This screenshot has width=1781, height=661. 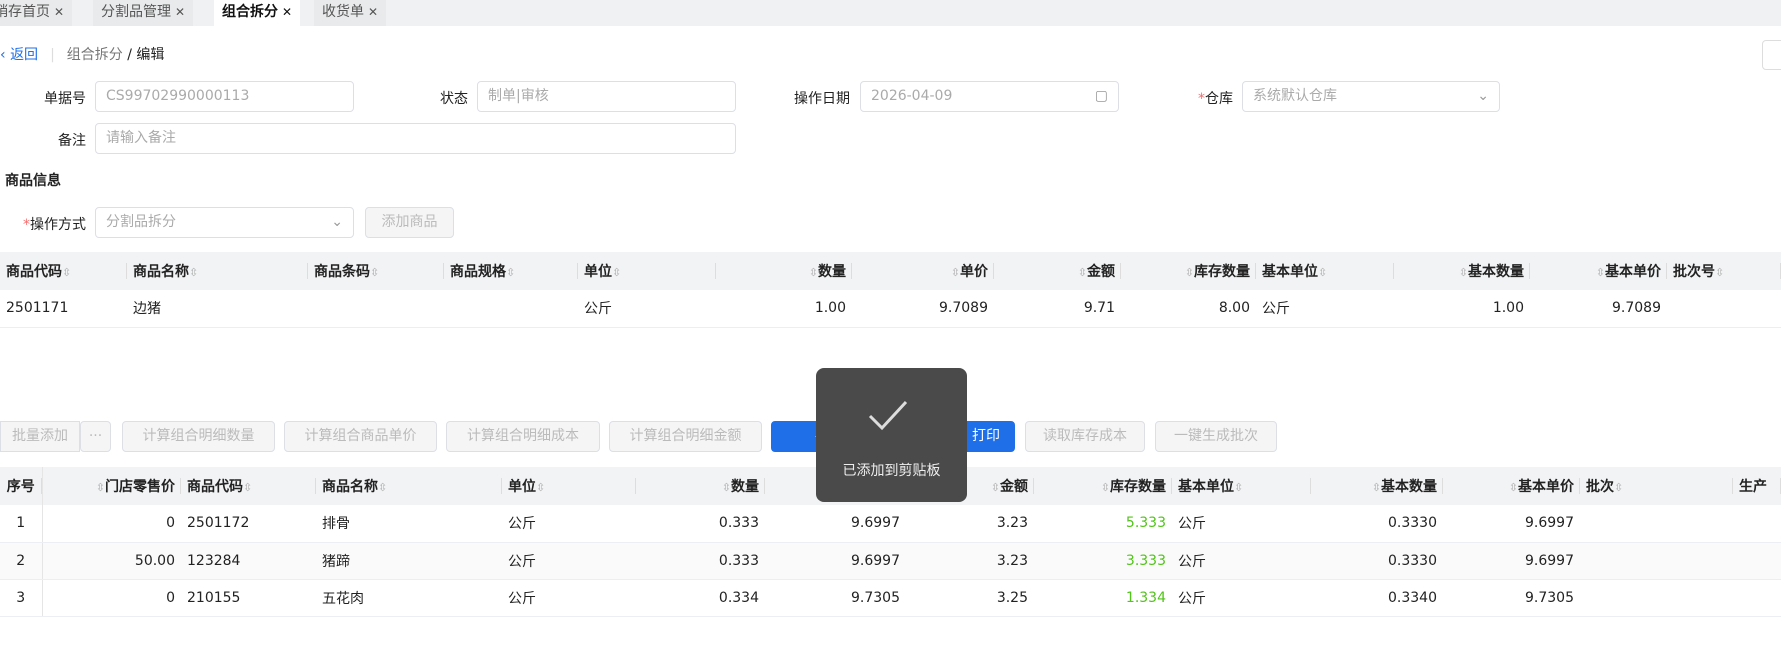 What do you see at coordinates (1216, 436) in the screenshot?
I see `generate-batch-button: 一键生成批次` at bounding box center [1216, 436].